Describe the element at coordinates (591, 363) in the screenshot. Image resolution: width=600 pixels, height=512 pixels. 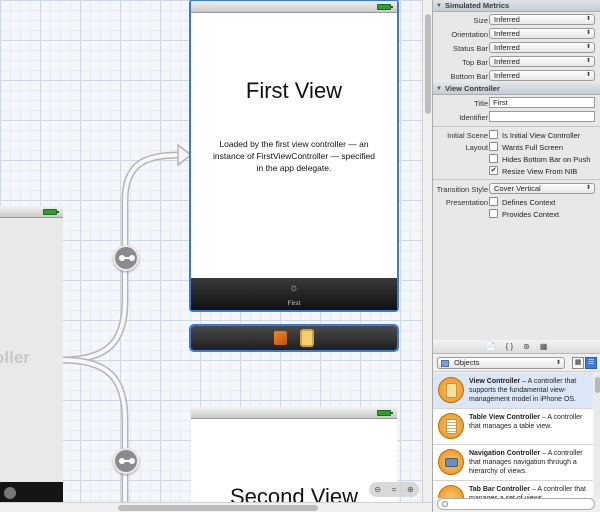
I see `list-view-toggle: ☰` at that location.